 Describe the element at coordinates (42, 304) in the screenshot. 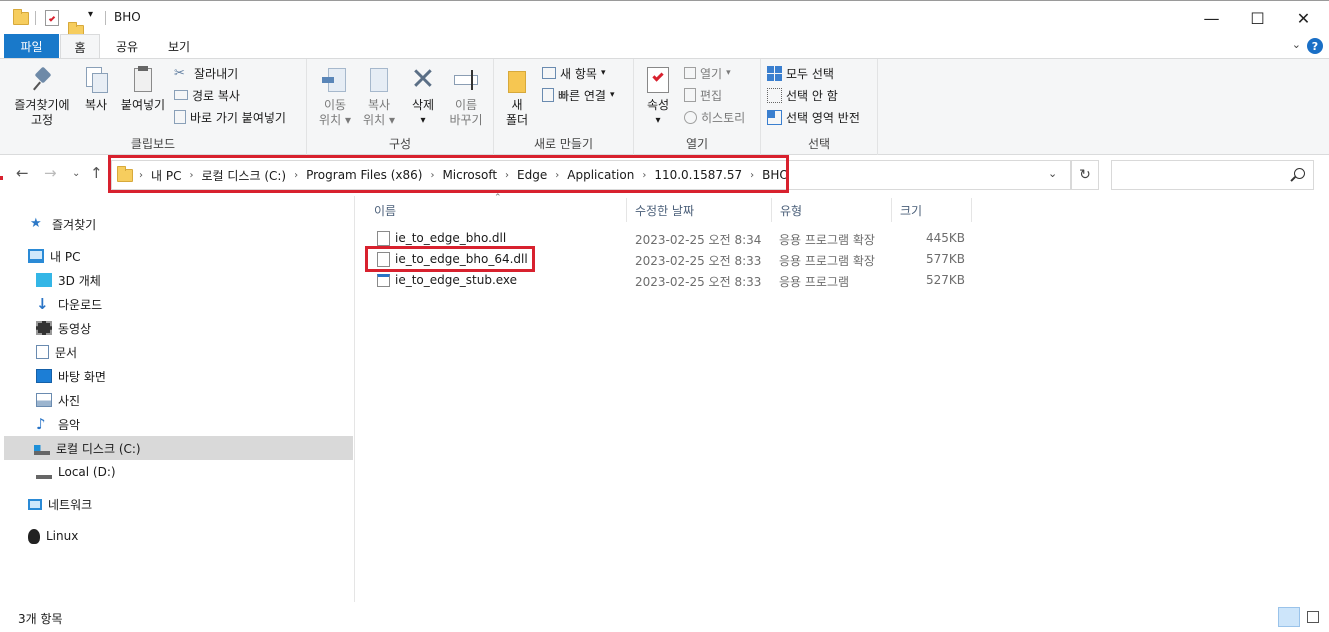

I see `download-arrow-icon: ↓` at that location.